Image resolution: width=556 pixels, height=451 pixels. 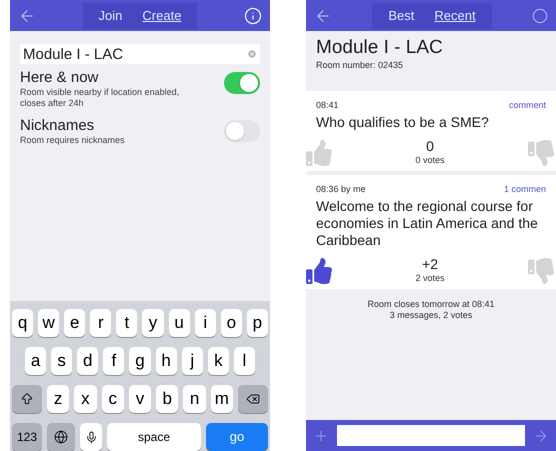 What do you see at coordinates (205, 323) in the screenshot?
I see `keyboard-key: i` at bounding box center [205, 323].